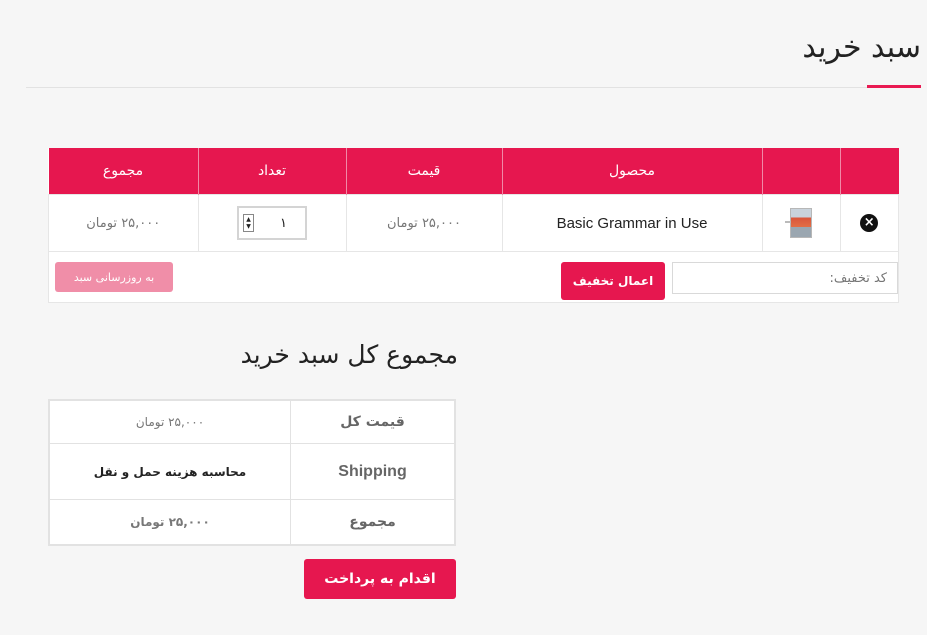  I want to click on order-total-value: ۲۵,۰۰۰ تومان, so click(169, 522).